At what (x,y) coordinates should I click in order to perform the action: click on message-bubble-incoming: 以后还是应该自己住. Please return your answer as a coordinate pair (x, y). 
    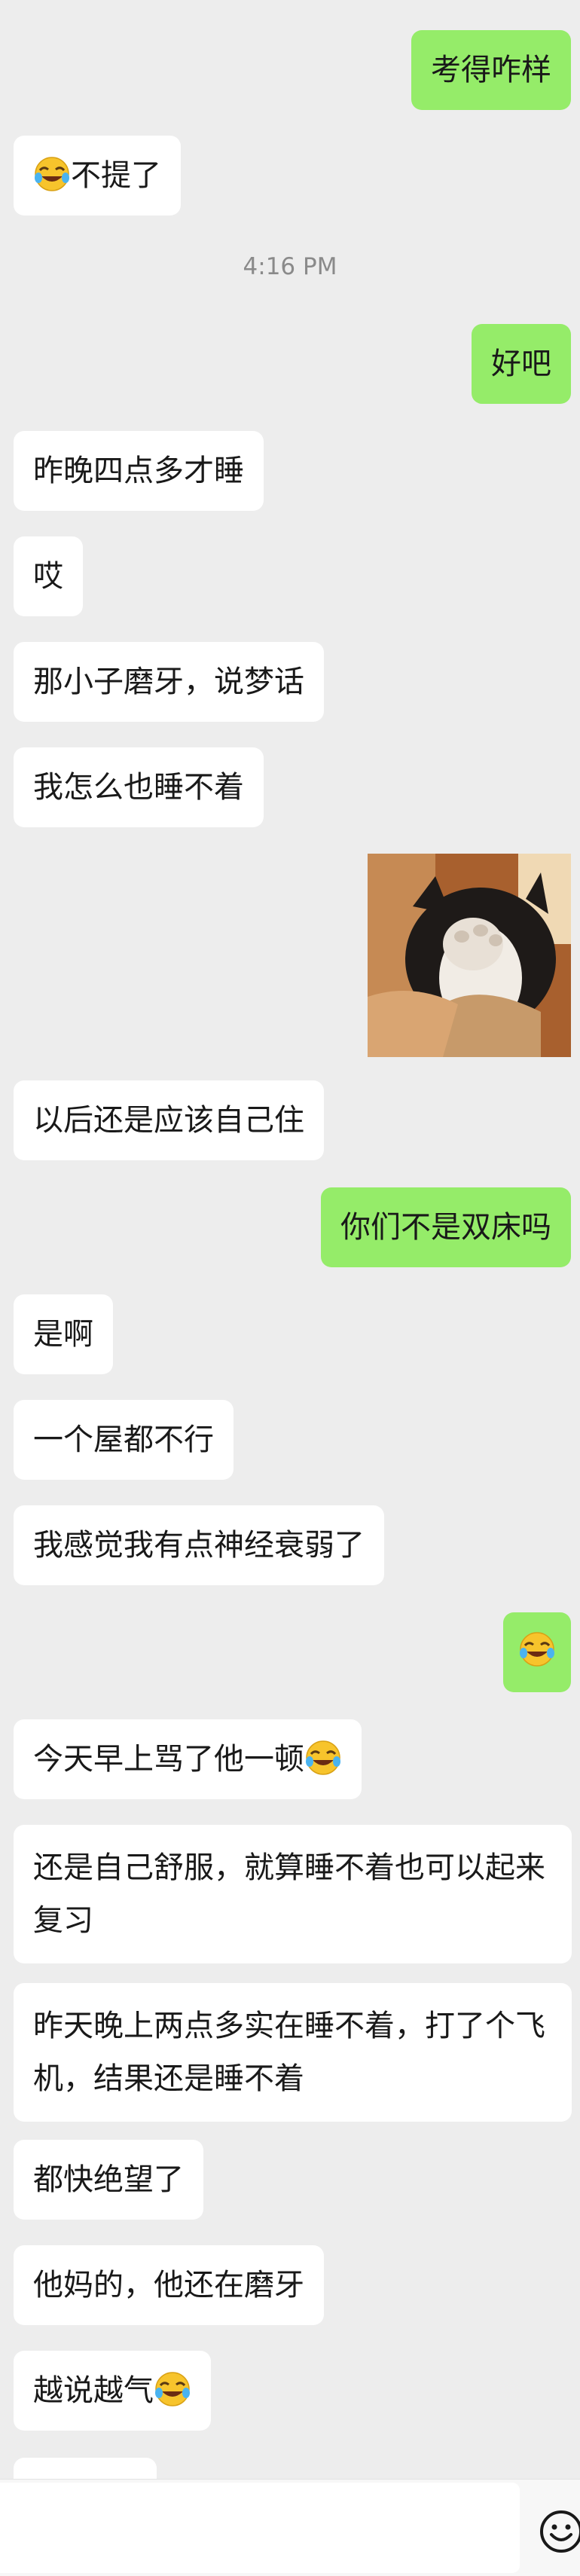
    Looking at the image, I should click on (169, 1120).